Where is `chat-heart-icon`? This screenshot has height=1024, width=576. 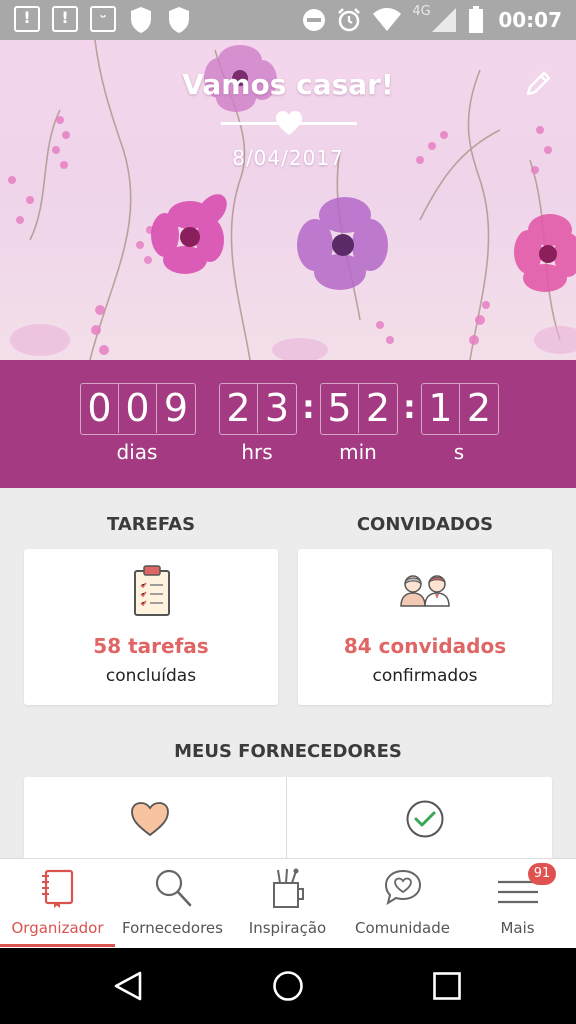 chat-heart-icon is located at coordinates (403, 887).